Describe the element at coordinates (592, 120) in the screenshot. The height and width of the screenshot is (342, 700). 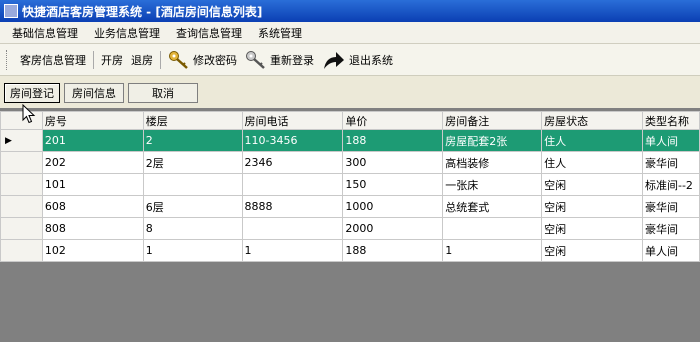
I see `column-header: 房屋状态` at that location.